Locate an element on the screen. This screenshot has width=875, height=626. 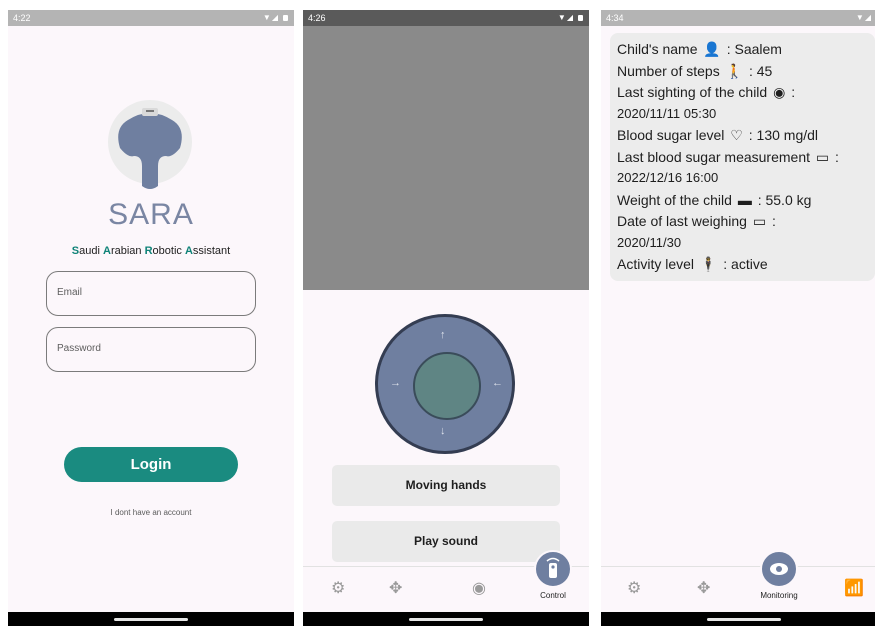
info-weigh-date: Date of last weighing ▭ : is located at coordinates (696, 221).